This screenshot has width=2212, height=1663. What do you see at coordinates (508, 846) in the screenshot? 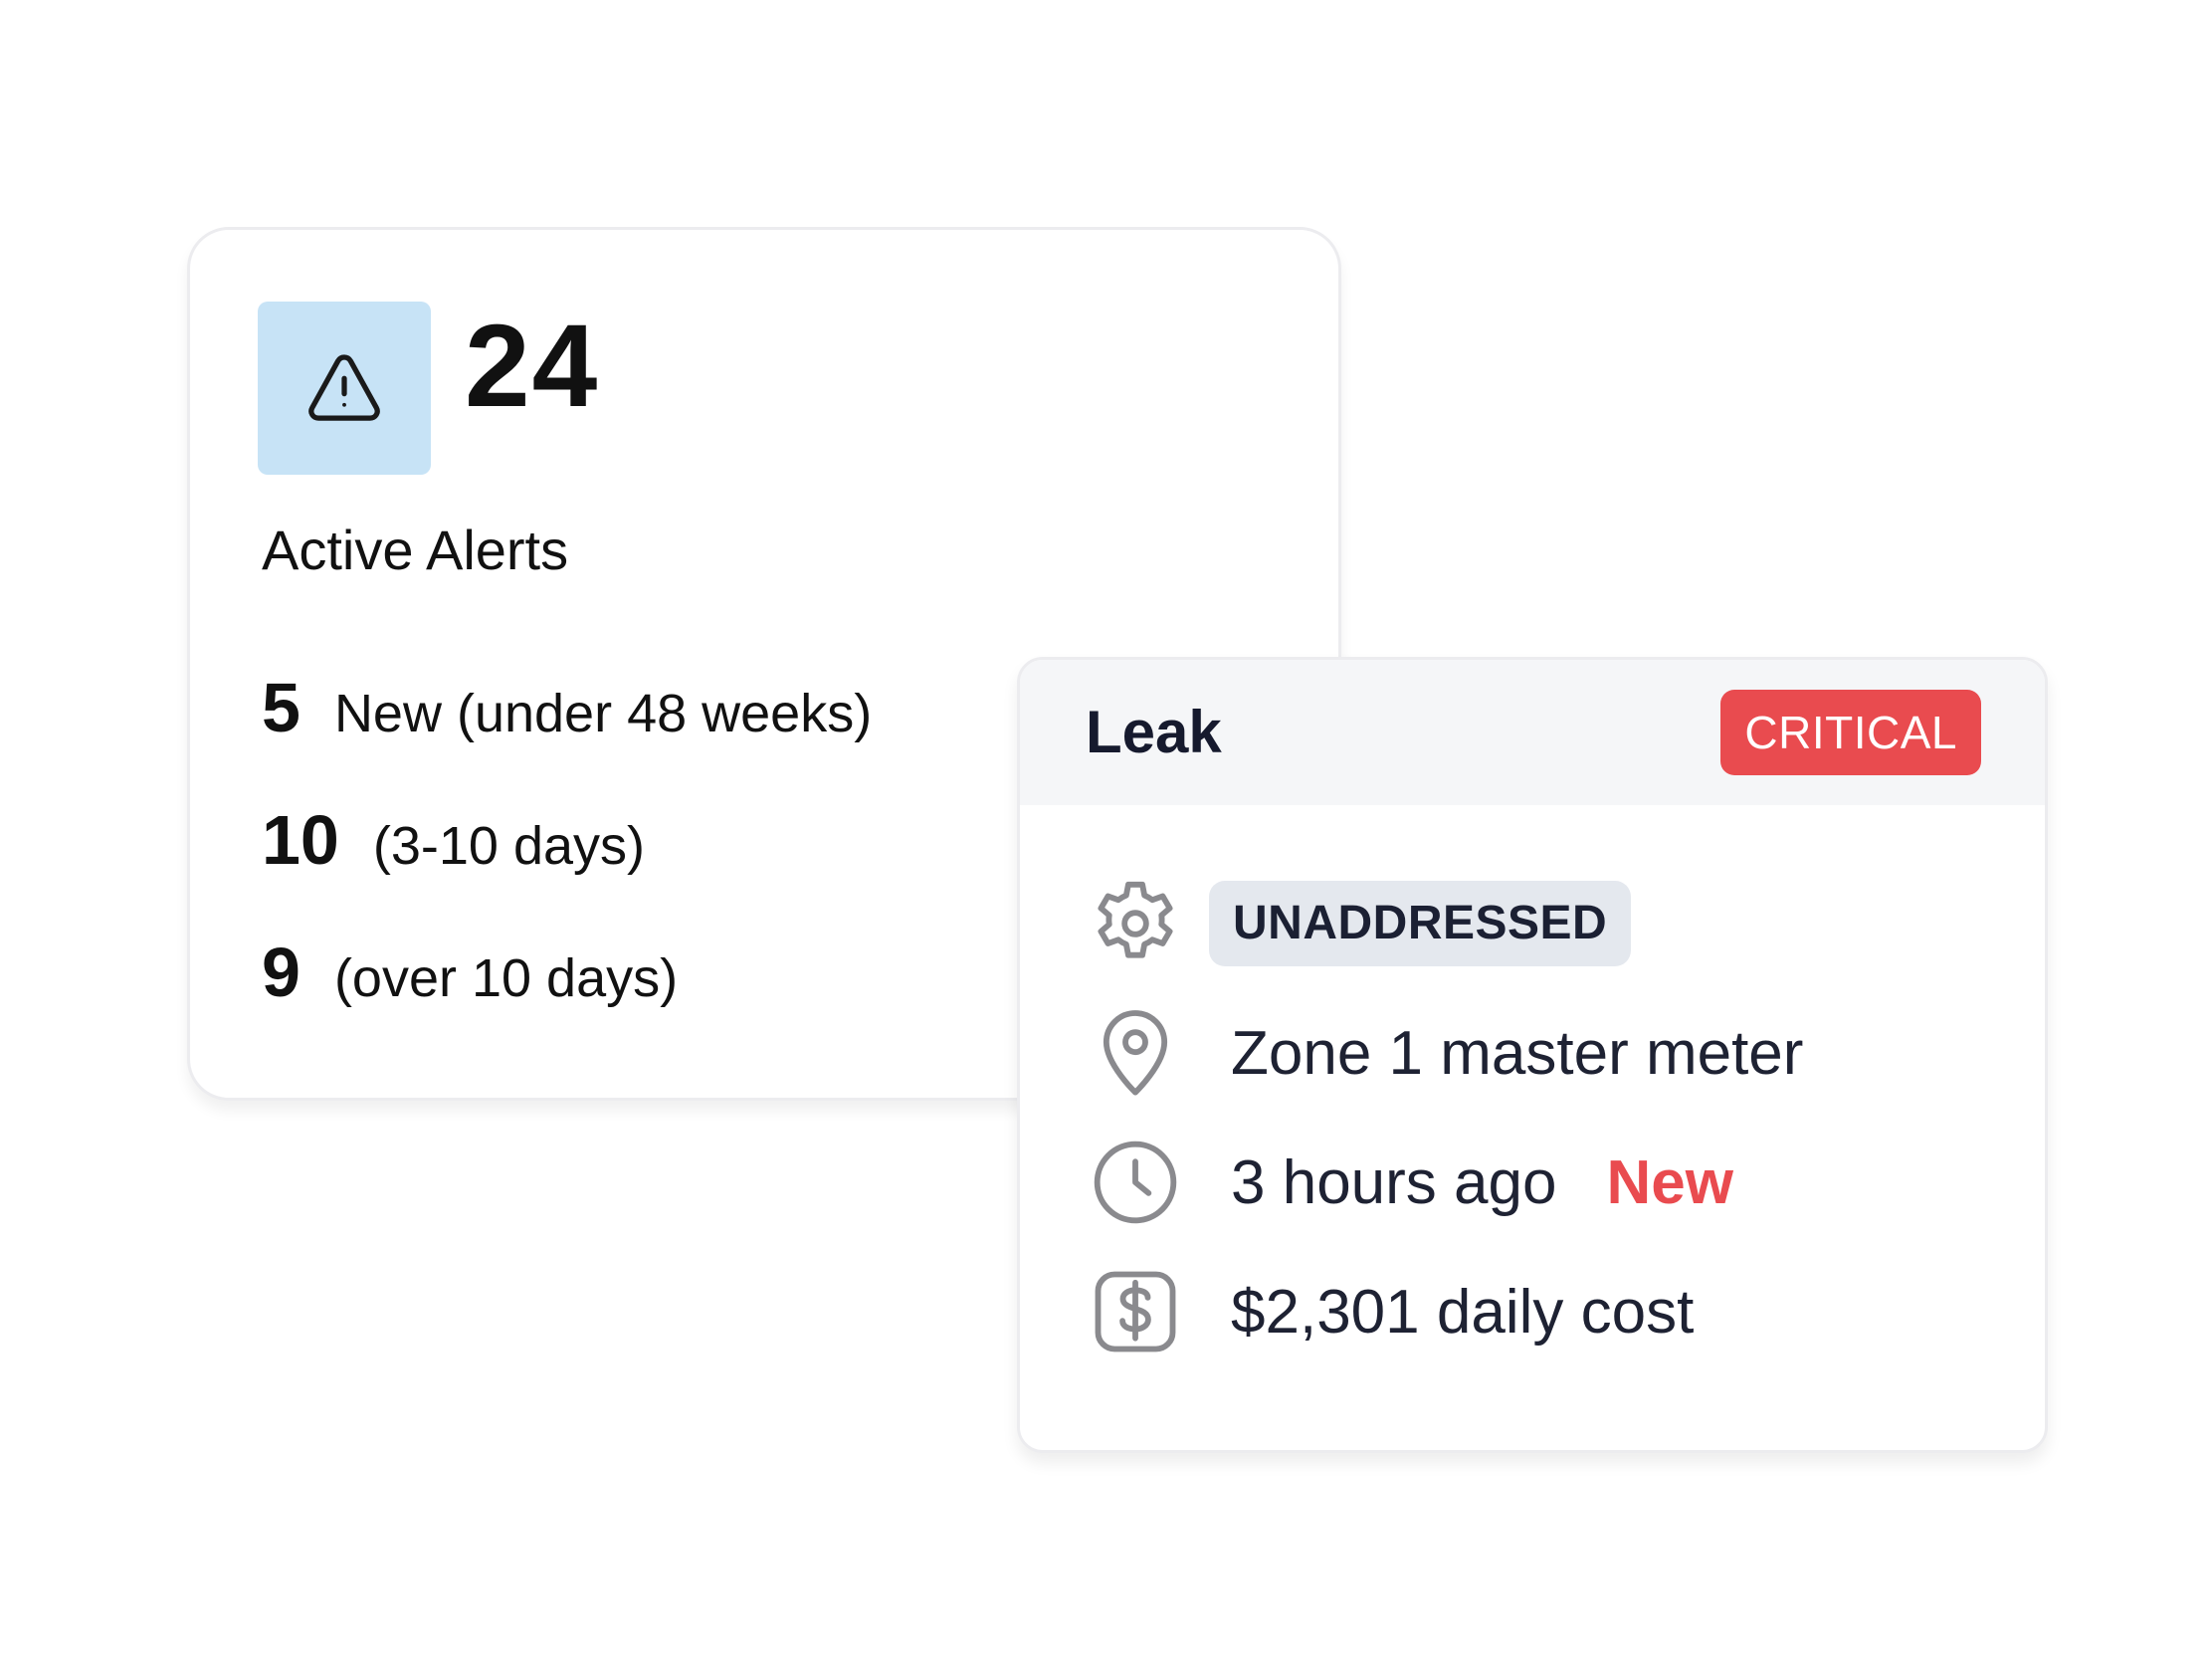
I see `alerts-row-label: (3-10 days)` at bounding box center [508, 846].